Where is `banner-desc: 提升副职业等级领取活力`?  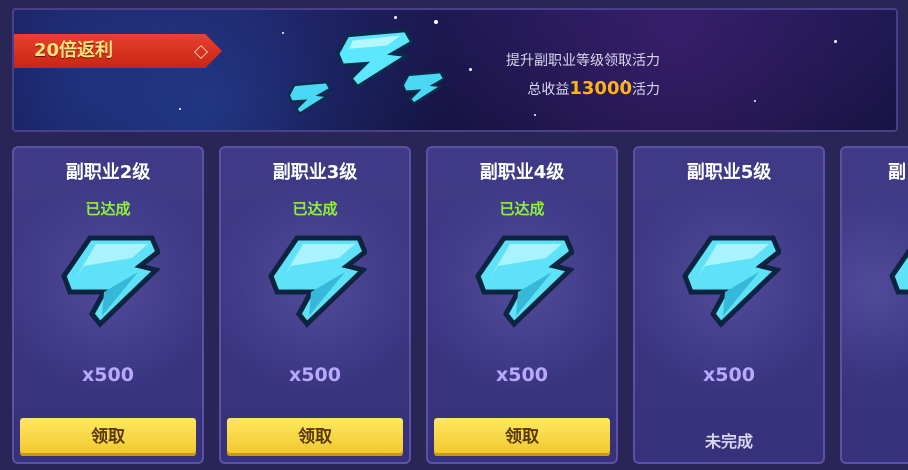 banner-desc: 提升副职业等级领取活力 is located at coordinates (583, 61).